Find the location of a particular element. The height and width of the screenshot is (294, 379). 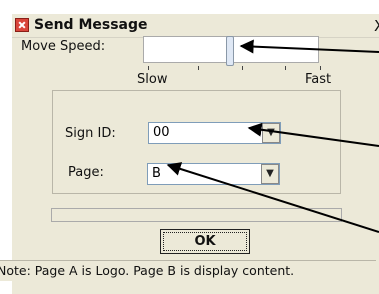

move-speed-label: Move Speed: is located at coordinates (63, 46).